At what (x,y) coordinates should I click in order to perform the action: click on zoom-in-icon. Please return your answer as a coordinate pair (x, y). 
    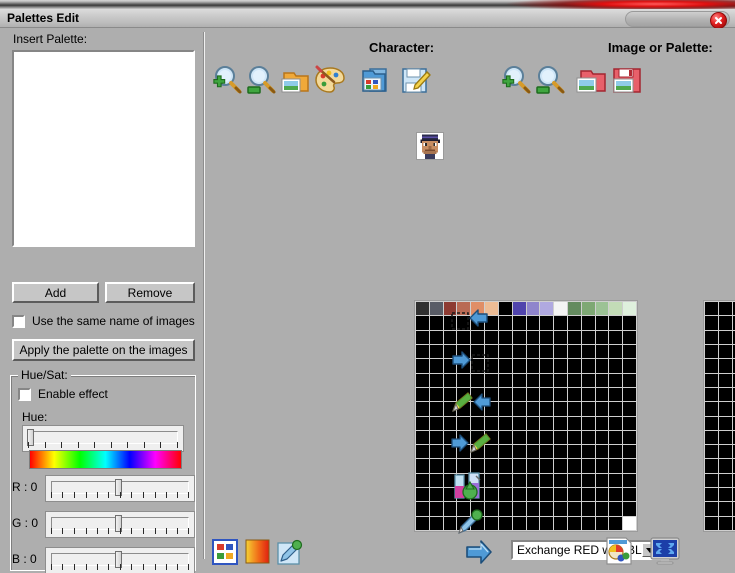
    Looking at the image, I should click on (517, 80).